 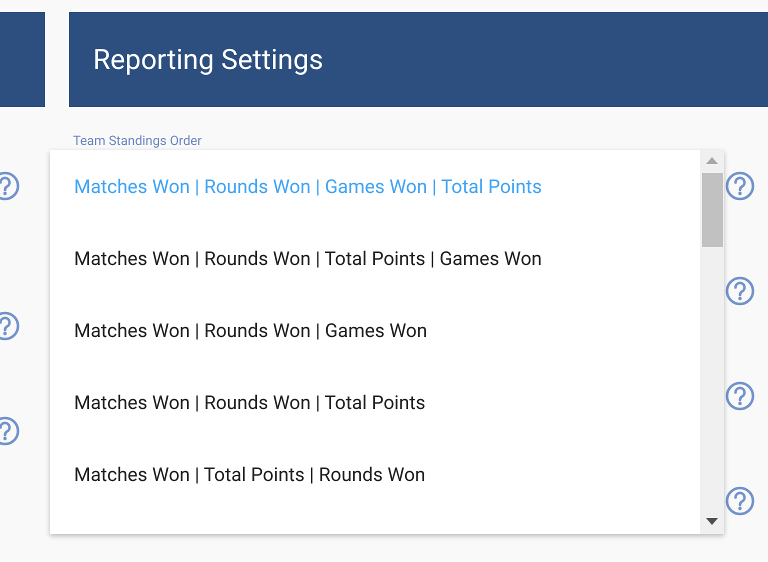 I want to click on field-label: Team Standings Order, so click(x=137, y=141).